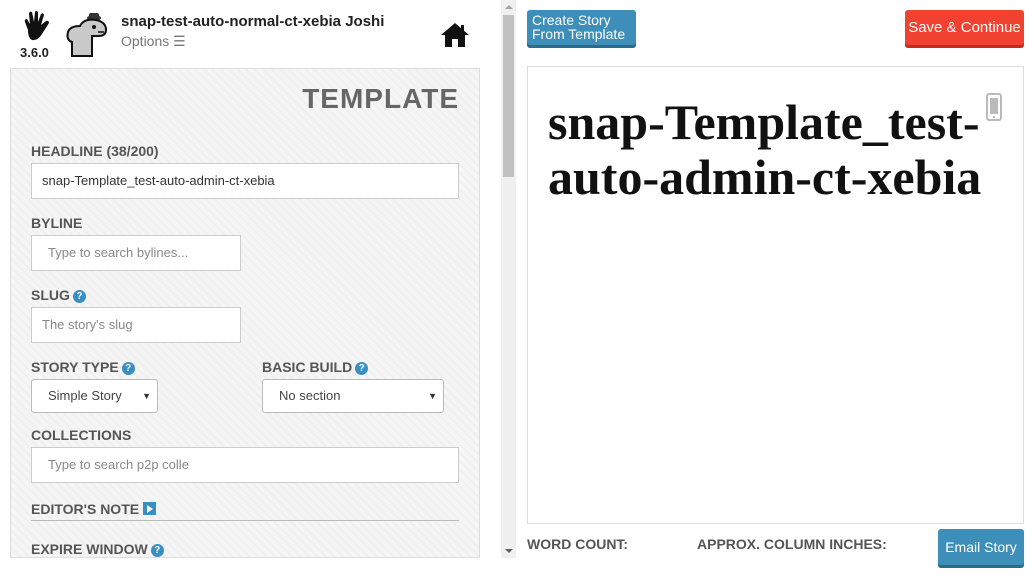 The image size is (1034, 576). I want to click on mobile-phone-icon, so click(994, 107).